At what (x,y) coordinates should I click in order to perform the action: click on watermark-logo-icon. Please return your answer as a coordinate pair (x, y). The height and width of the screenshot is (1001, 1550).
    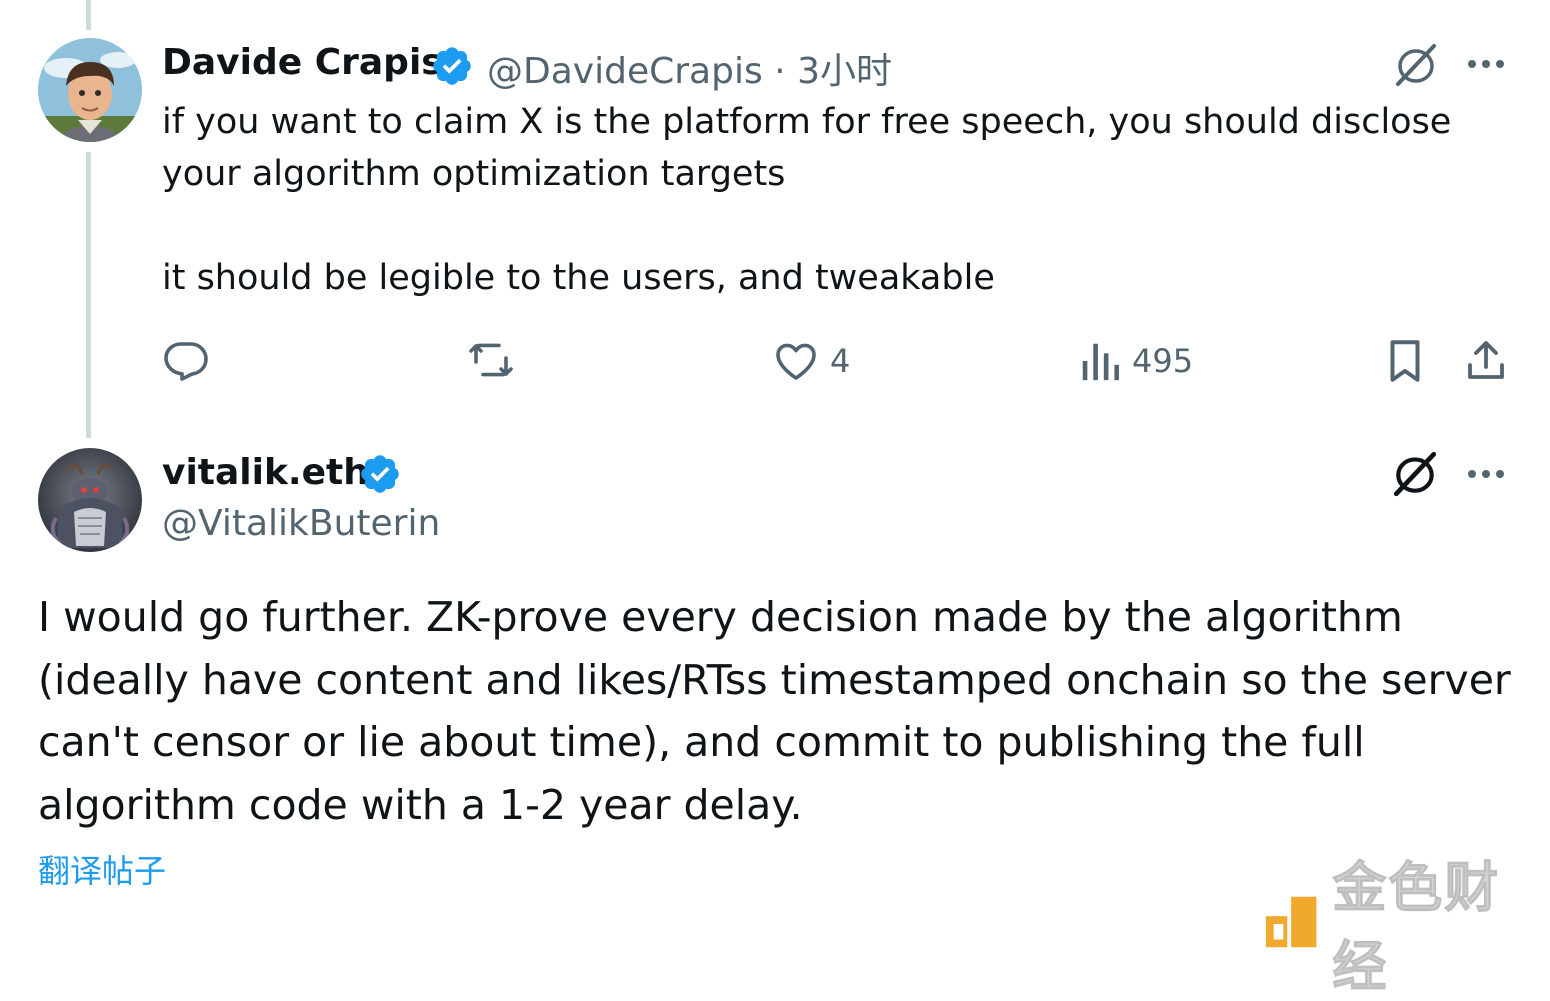
    Looking at the image, I should click on (1291, 922).